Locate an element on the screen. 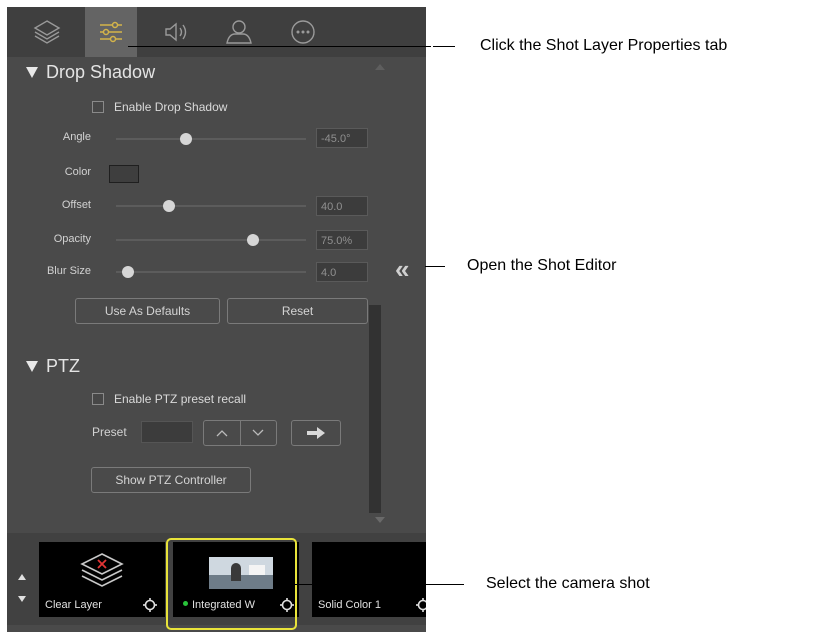 The image size is (822, 639). arrow-right-icon is located at coordinates (316, 433).